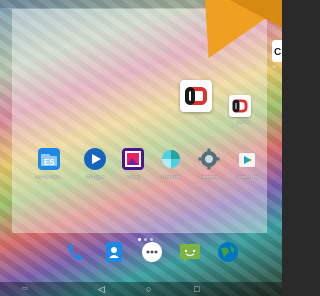 This screenshot has height=296, width=320. What do you see at coordinates (49, 162) in the screenshot?
I see `svg-text: ES` at bounding box center [49, 162].